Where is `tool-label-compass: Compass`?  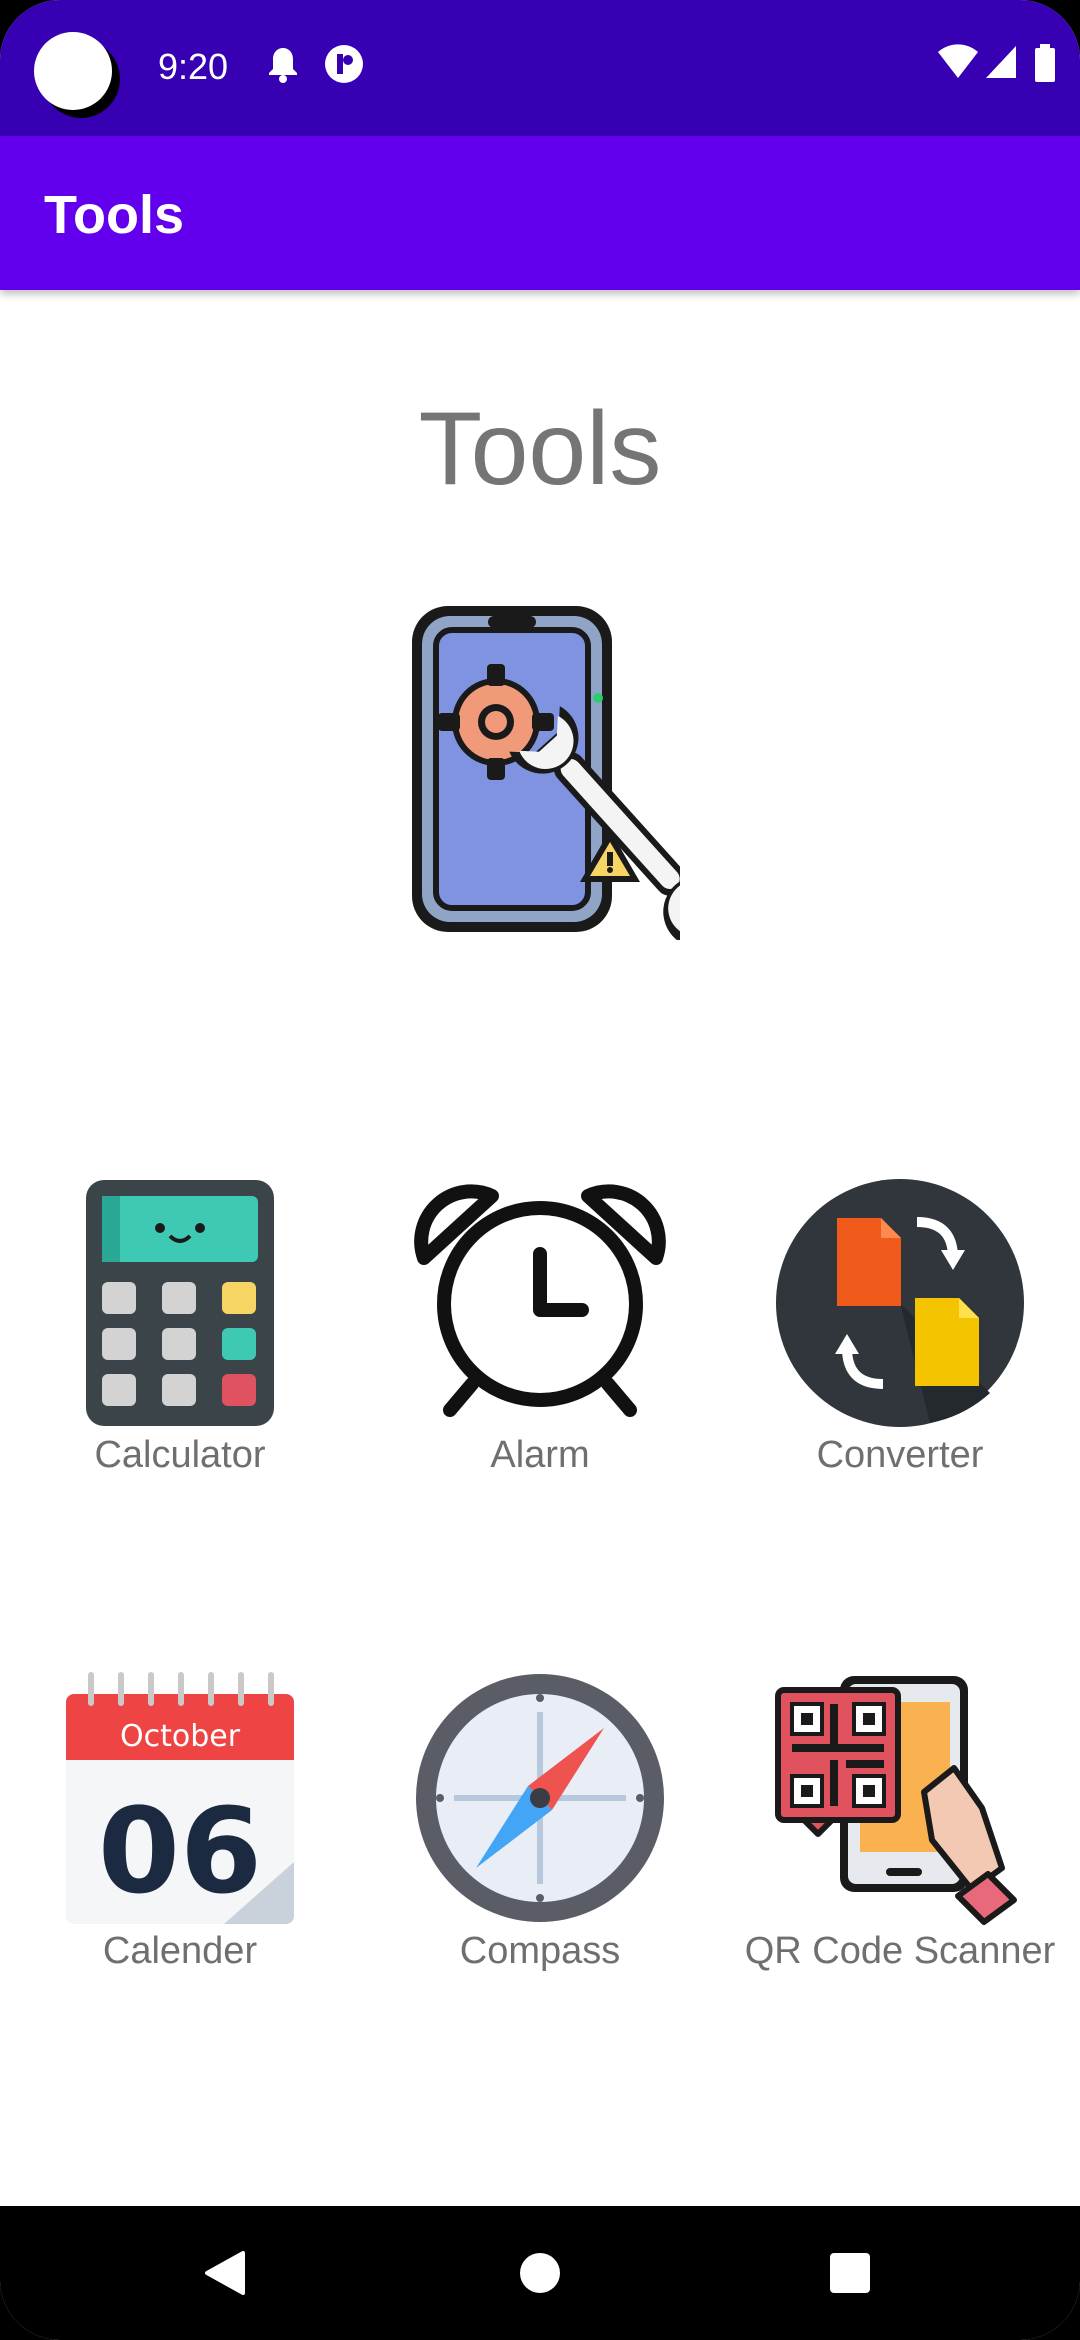 tool-label-compass: Compass is located at coordinates (540, 1951).